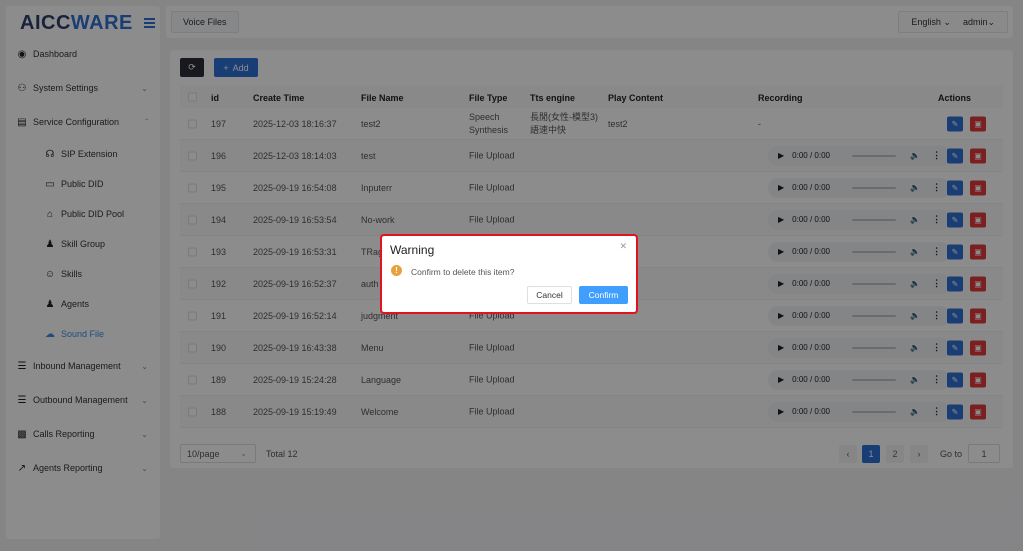  Describe the element at coordinates (549, 295) in the screenshot. I see `cancel-button: Cancel` at that location.